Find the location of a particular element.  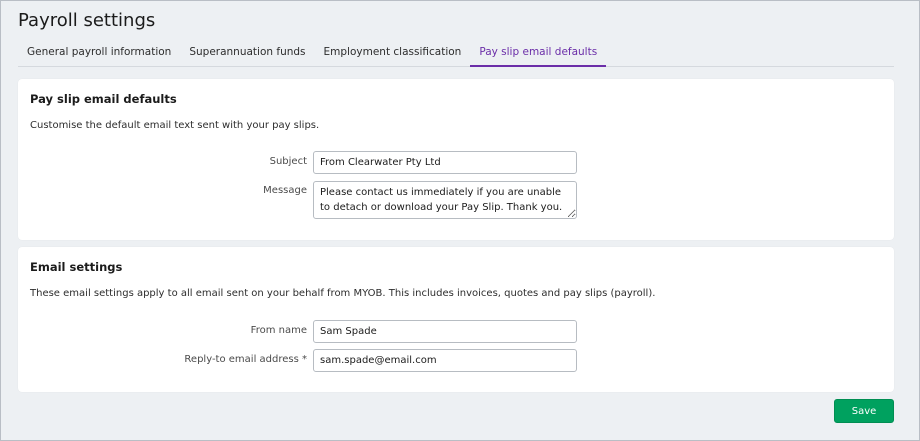

tab-superannuation-funds: Superannuation funds is located at coordinates (247, 55).